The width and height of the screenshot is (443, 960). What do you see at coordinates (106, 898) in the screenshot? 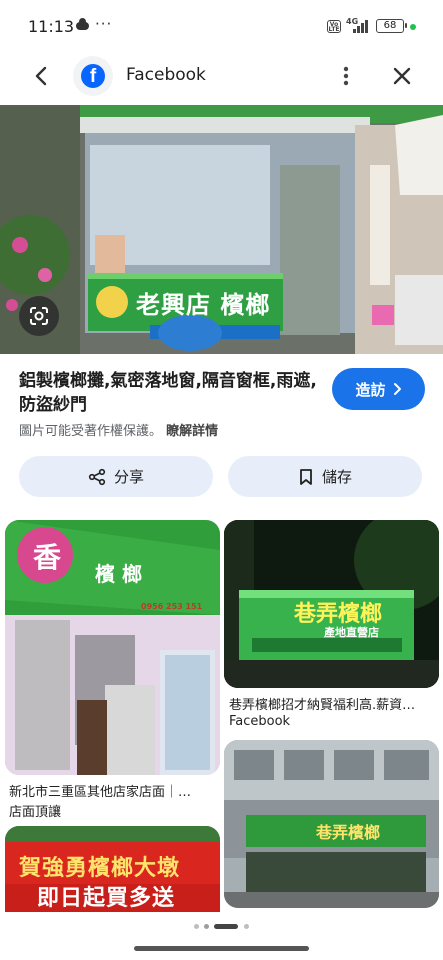
I see `card-sign-sub: 即日起買多送` at bounding box center [106, 898].